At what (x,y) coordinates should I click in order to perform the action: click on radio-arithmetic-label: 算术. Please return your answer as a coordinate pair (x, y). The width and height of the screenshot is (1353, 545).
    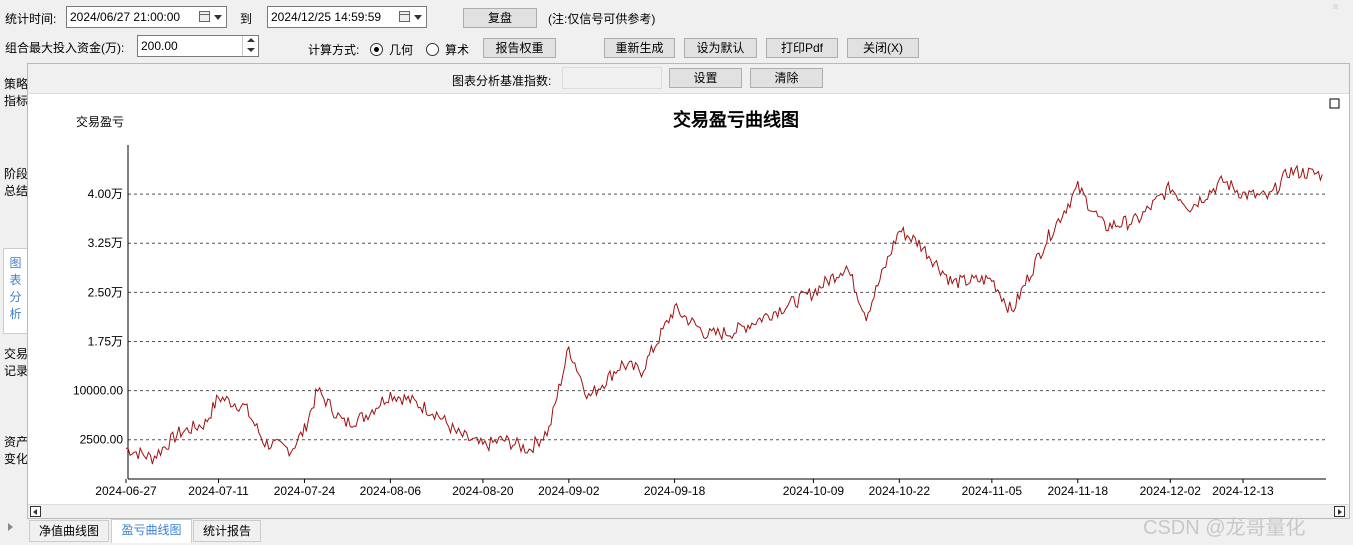
    Looking at the image, I should click on (457, 50).